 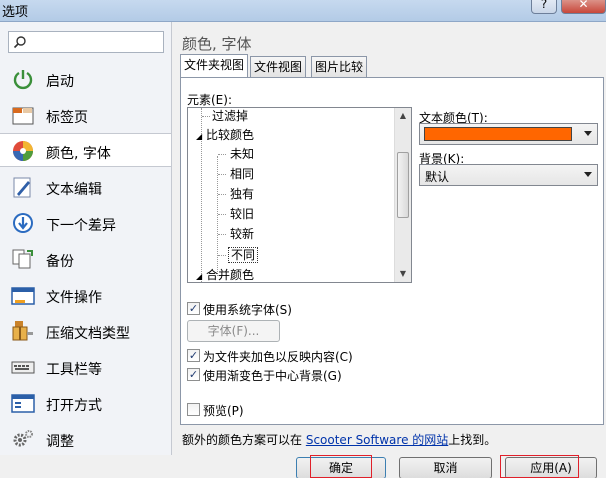 I want to click on tree-item: 独有, so click(x=242, y=194).